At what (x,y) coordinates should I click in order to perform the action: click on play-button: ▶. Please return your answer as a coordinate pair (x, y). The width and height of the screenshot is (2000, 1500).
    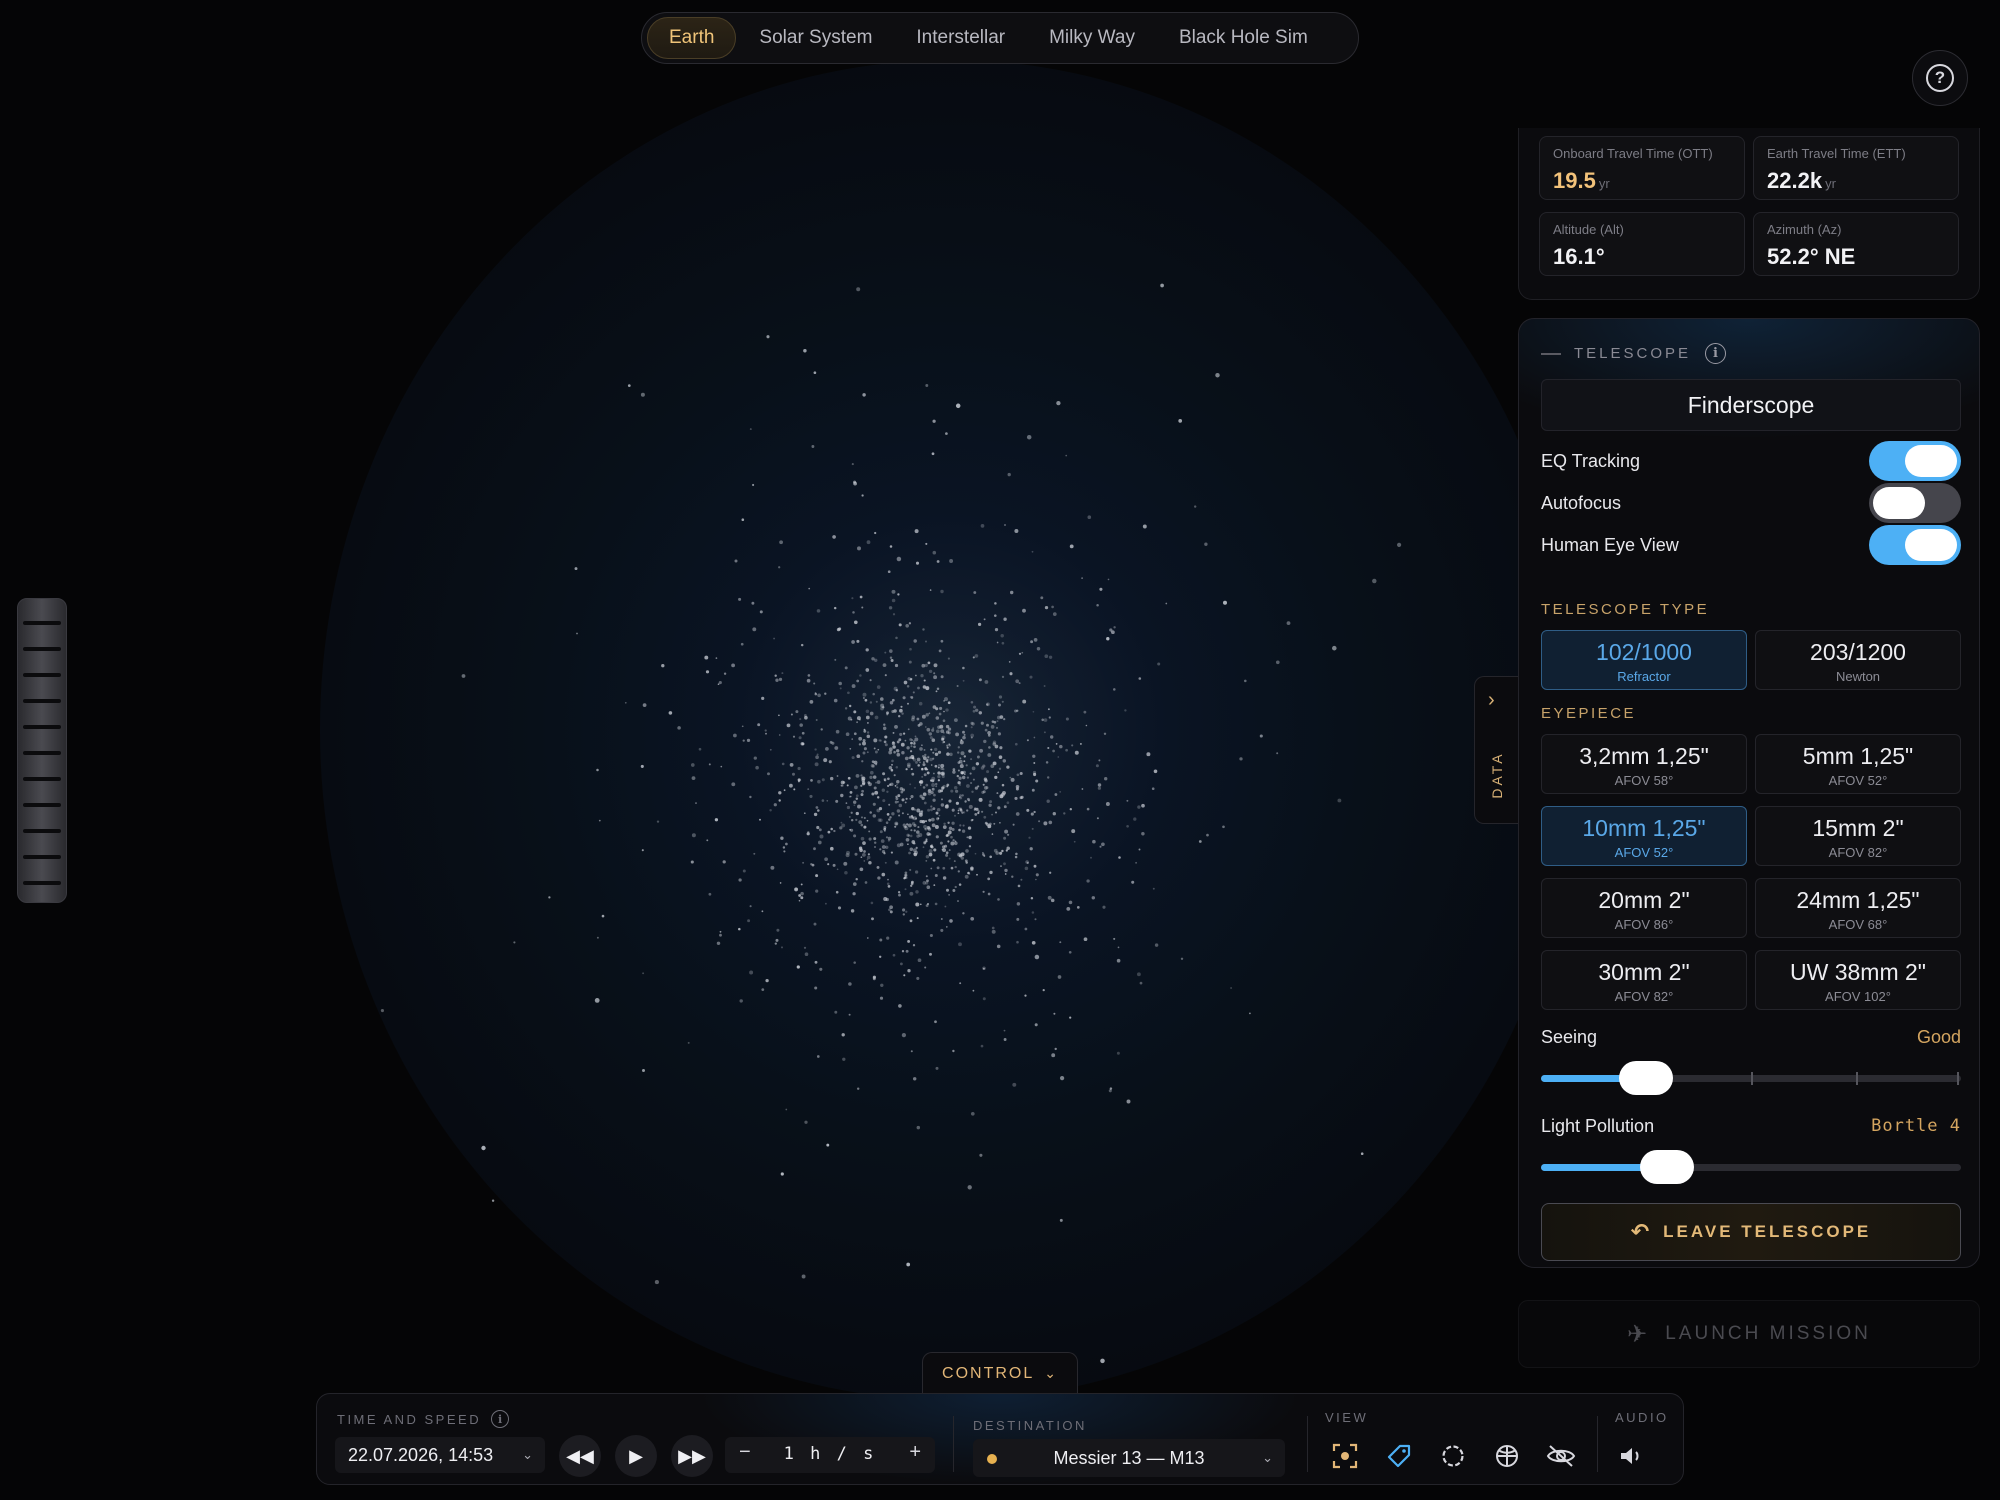
    Looking at the image, I should click on (636, 1456).